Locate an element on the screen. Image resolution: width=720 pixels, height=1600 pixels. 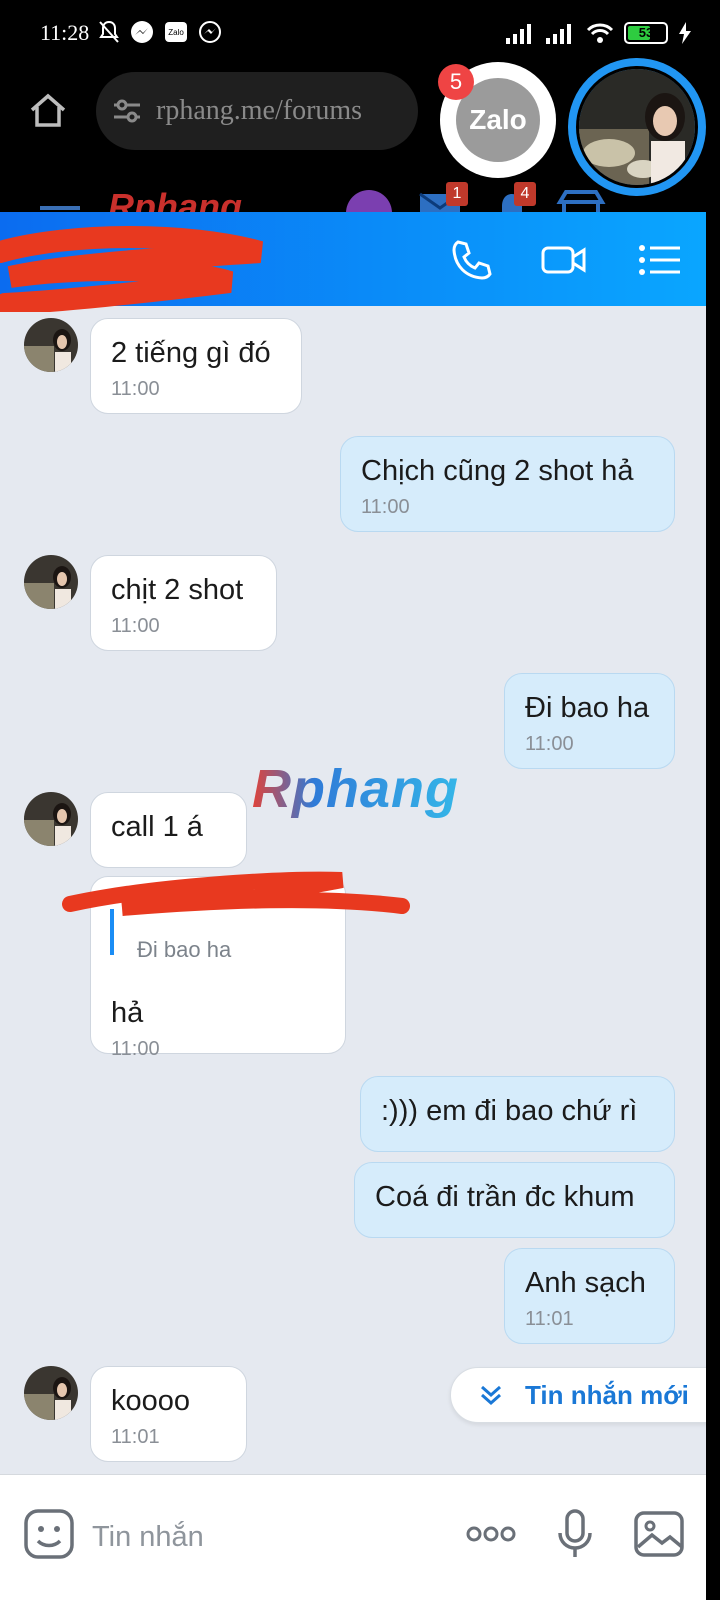
contact-photo is located at coordinates (637, 127).